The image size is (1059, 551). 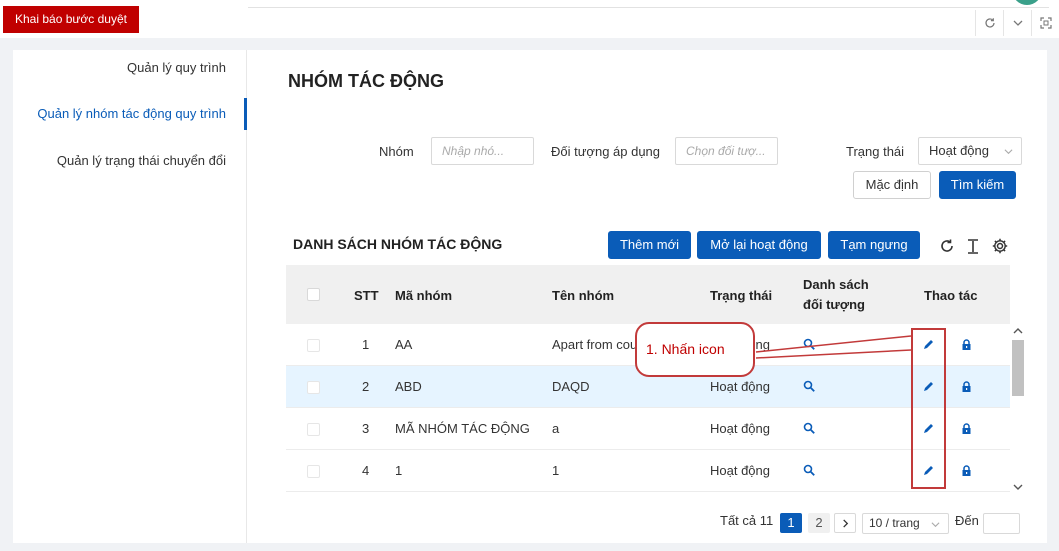 What do you see at coordinates (529, 19) in the screenshot?
I see `top-bar: Khai báo bước duyệt` at bounding box center [529, 19].